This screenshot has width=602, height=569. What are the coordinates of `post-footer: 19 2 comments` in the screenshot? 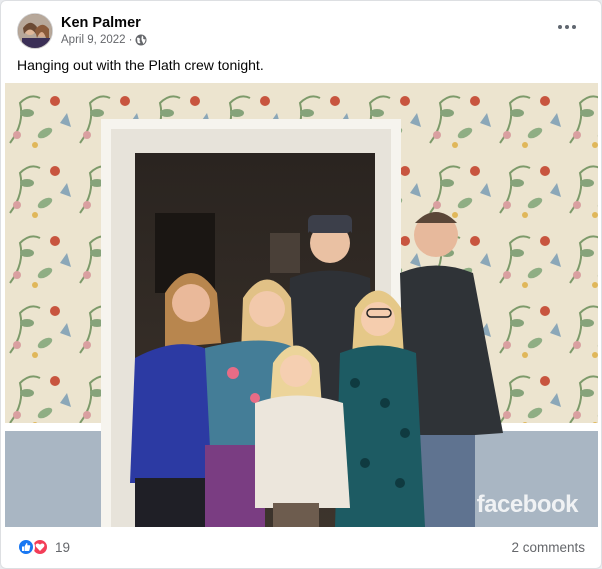 It's located at (301, 547).